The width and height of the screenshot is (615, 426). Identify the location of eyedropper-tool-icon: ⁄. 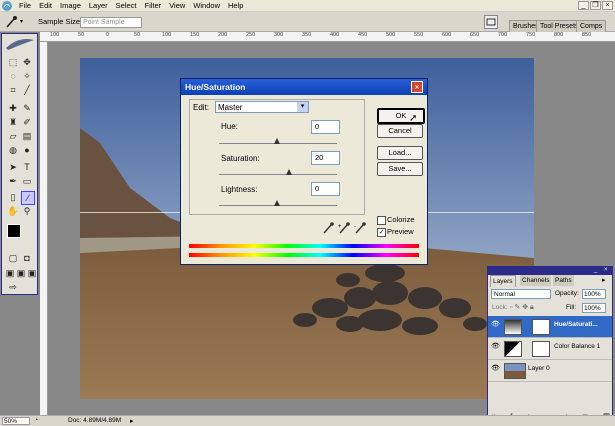
(28, 198).